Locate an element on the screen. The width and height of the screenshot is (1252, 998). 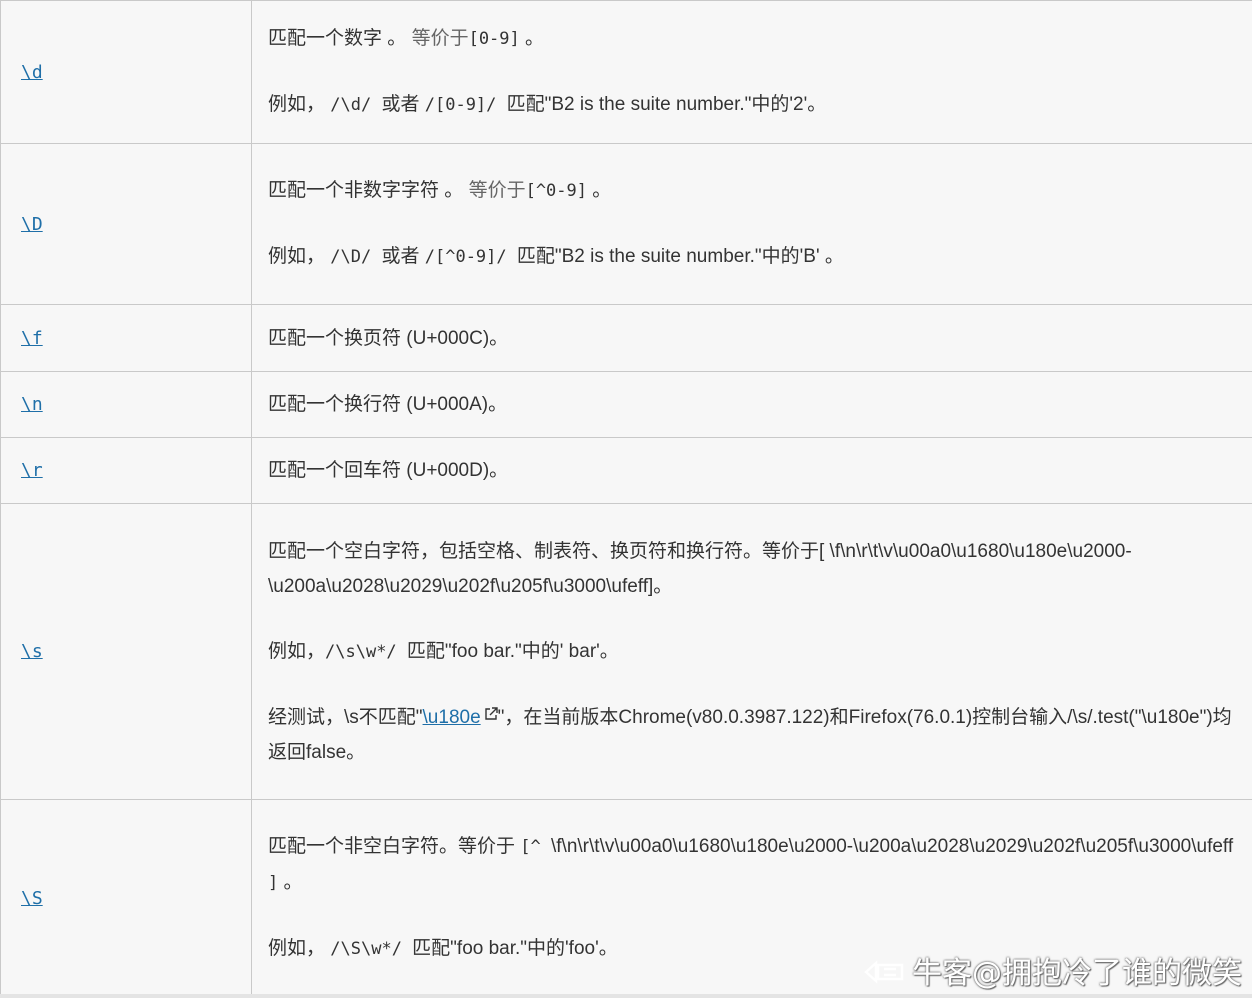
description-paragraph: 匹配一个换页符 (U+000C)。 is located at coordinates (752, 338).